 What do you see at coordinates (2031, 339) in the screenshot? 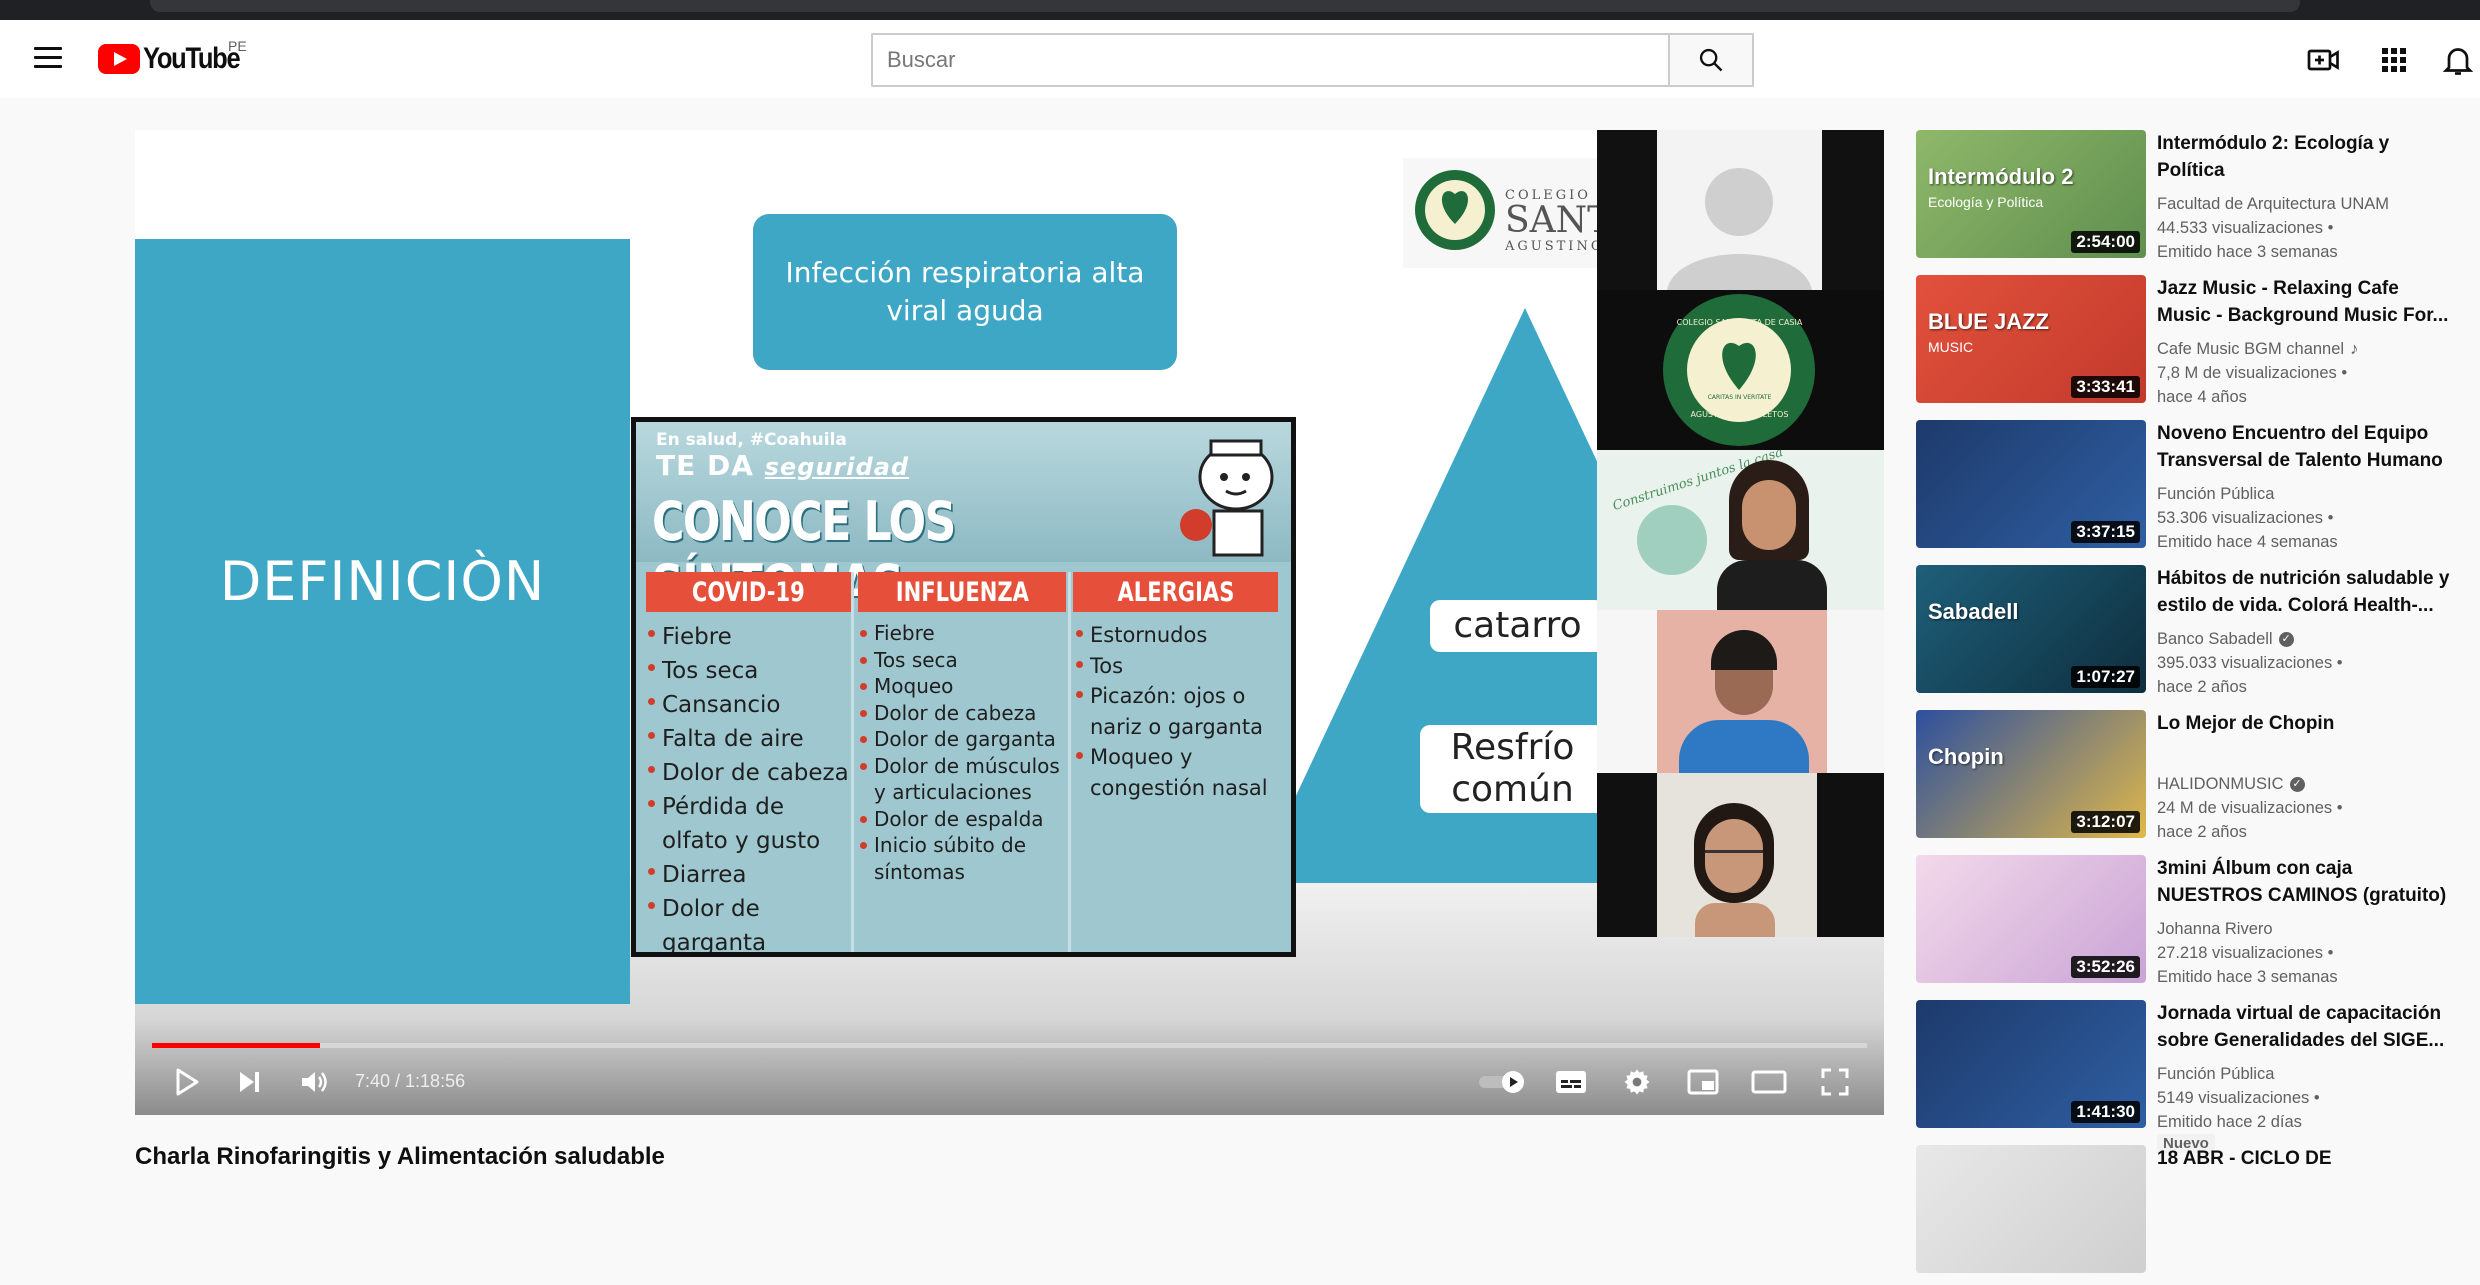
I see `recommendation-thumbnail: BLUE JAZZ MUSIC 3:33:41` at bounding box center [2031, 339].